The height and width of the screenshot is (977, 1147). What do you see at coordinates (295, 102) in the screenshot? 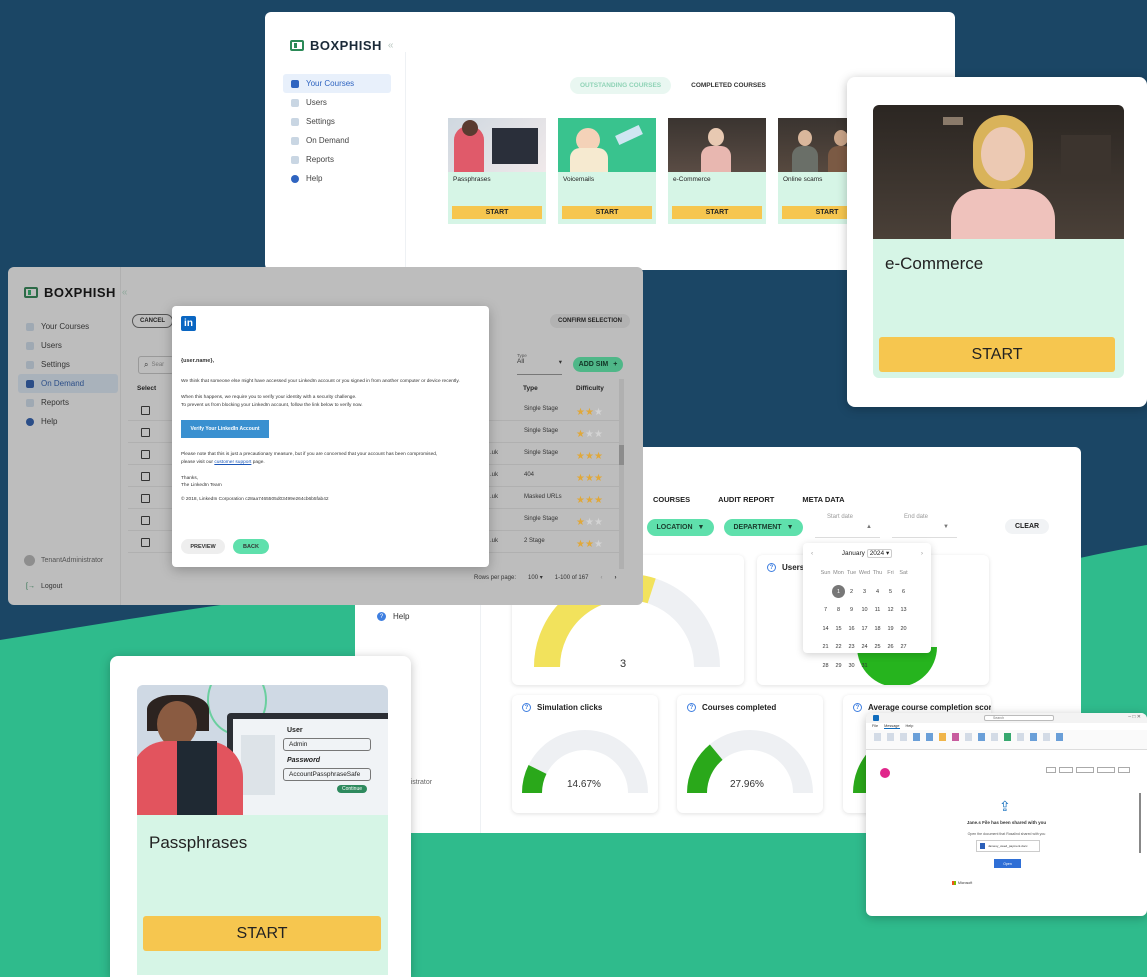
I see `users-icon` at bounding box center [295, 102].